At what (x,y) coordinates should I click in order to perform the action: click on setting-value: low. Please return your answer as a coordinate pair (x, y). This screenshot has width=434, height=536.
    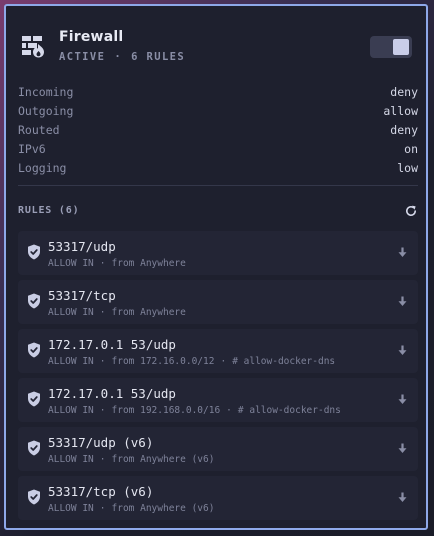
    Looking at the image, I should click on (407, 167).